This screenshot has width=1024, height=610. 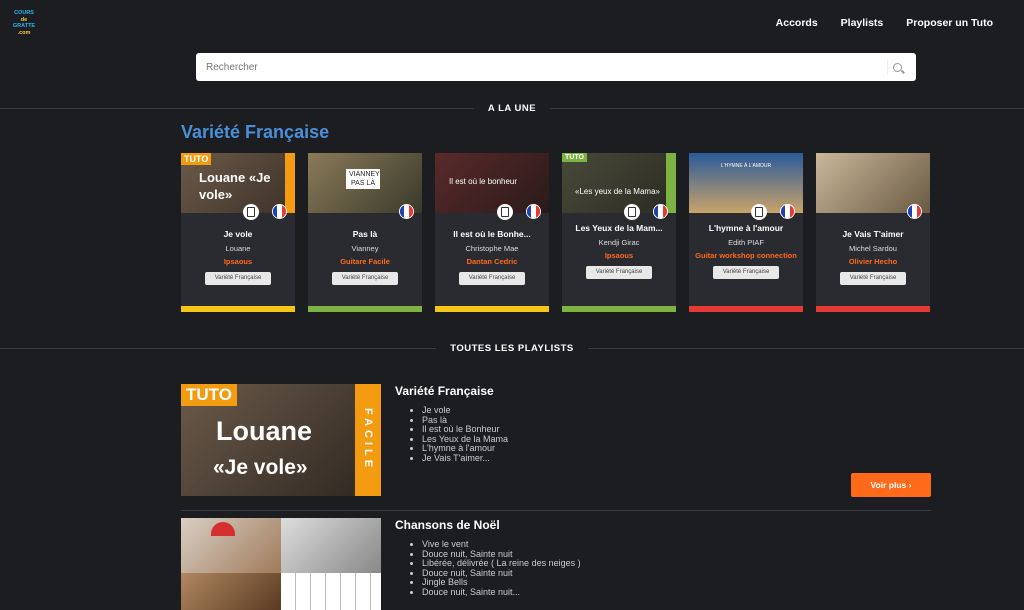 What do you see at coordinates (24, 13) in the screenshot?
I see `logo-text: COURS` at bounding box center [24, 13].